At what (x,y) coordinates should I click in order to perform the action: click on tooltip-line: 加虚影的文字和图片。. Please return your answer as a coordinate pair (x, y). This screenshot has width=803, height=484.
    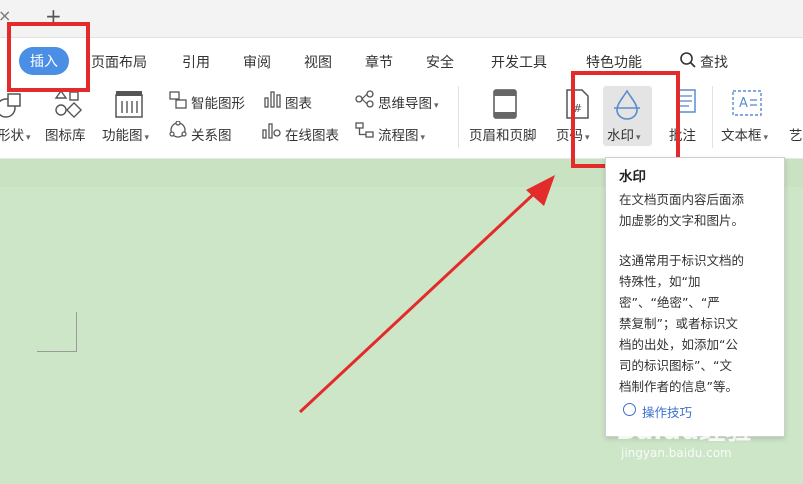
    Looking at the image, I should click on (682, 220).